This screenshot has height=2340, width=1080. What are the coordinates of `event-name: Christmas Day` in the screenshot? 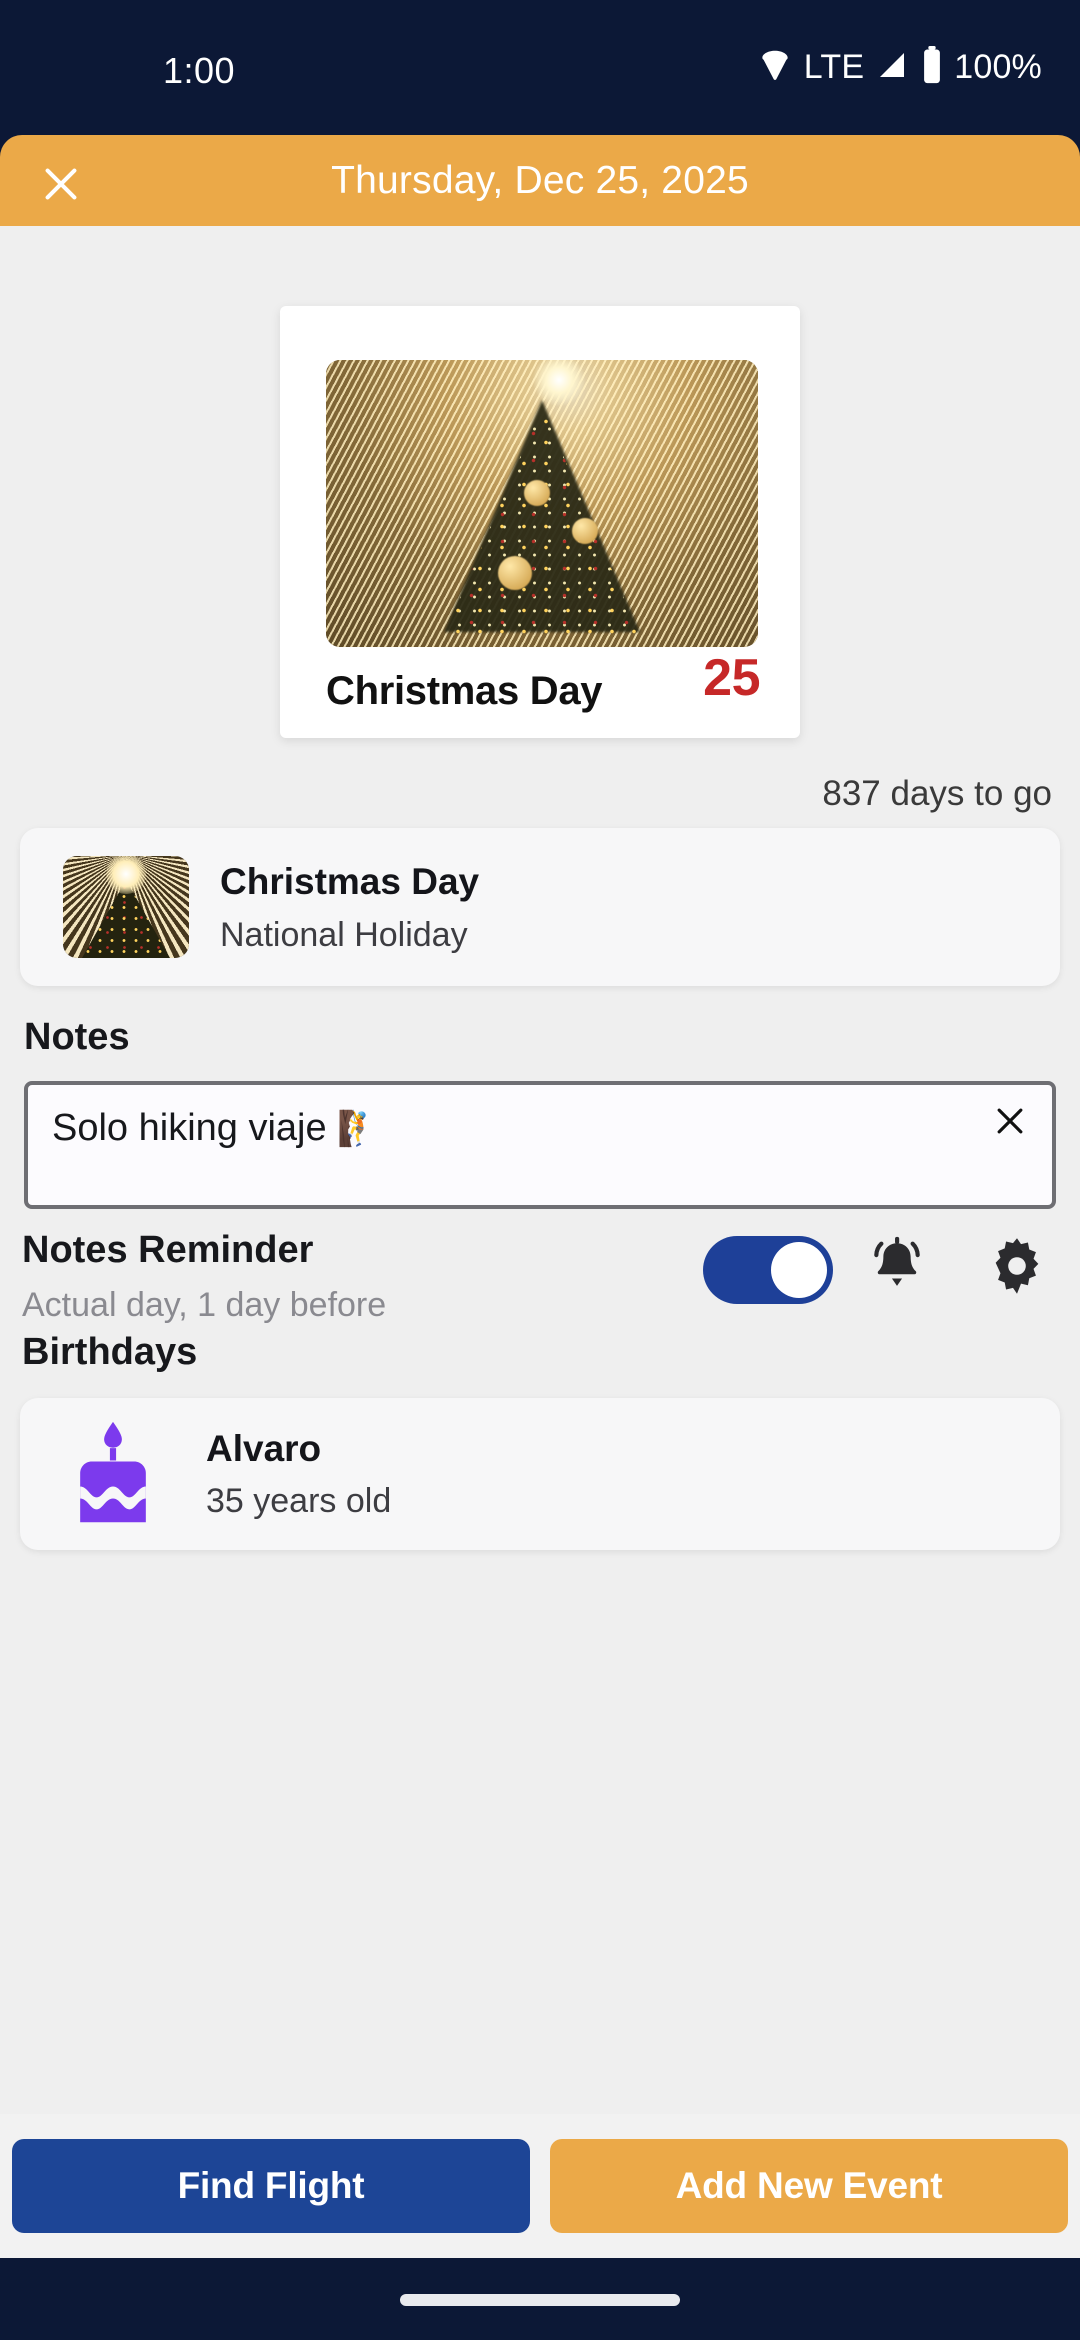 It's located at (464, 691).